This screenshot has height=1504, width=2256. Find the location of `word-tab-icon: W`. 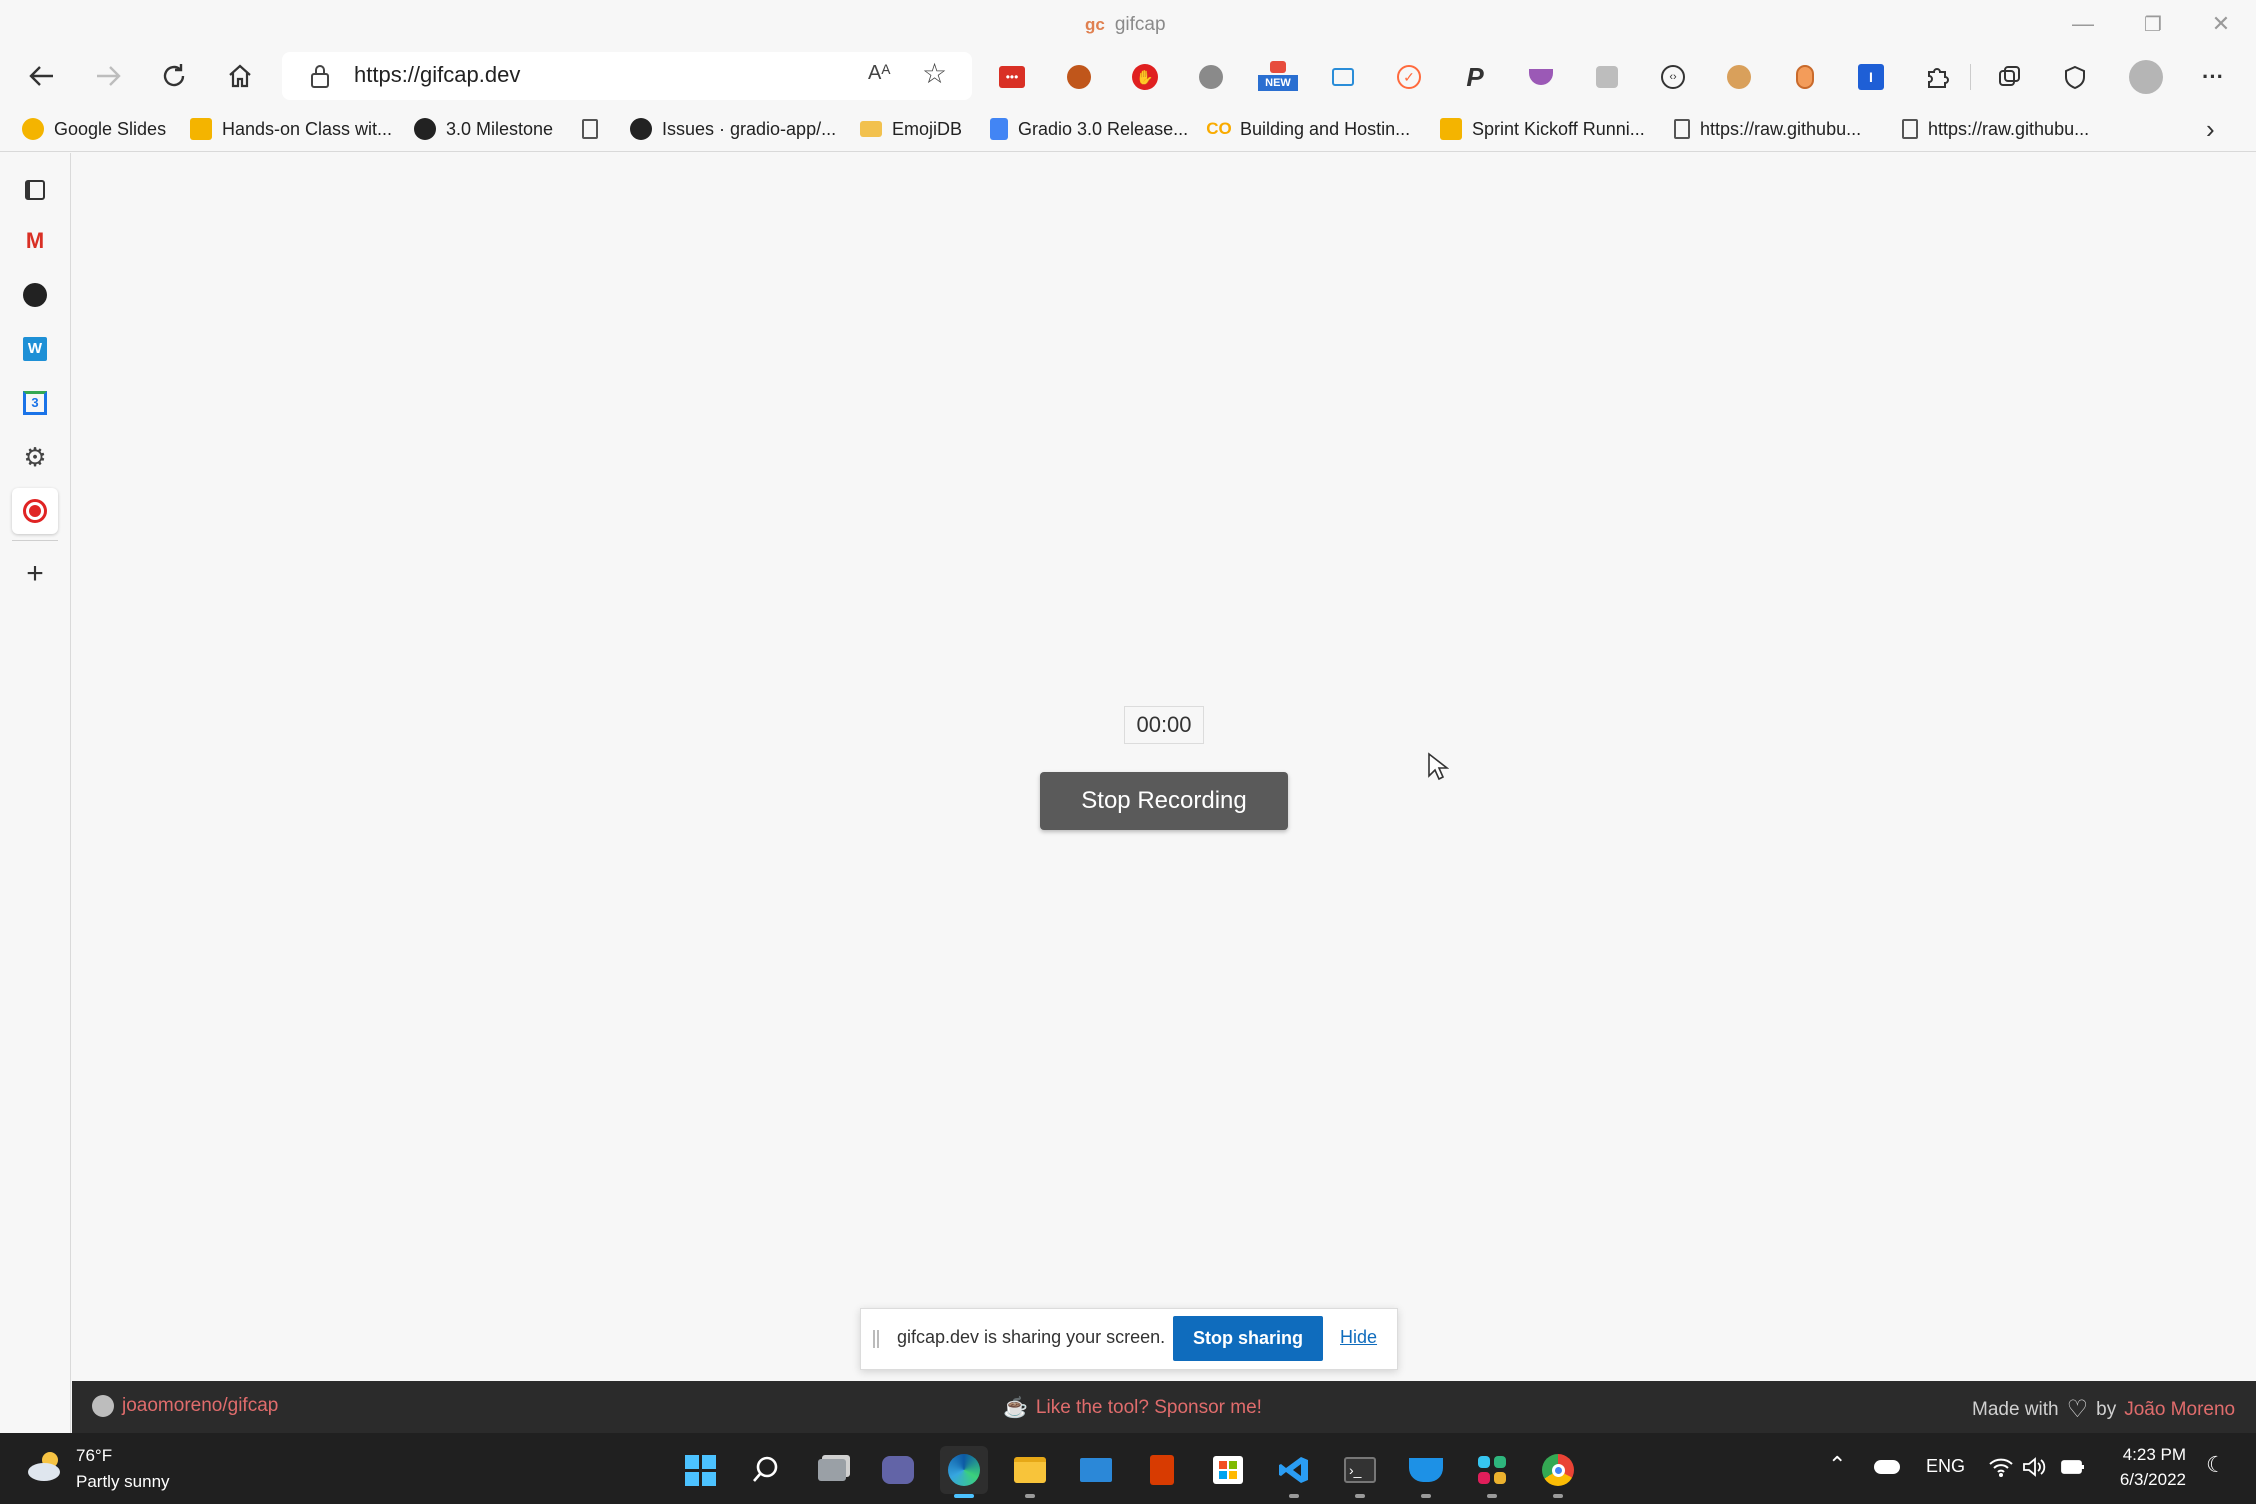

word-tab-icon: W is located at coordinates (35, 349).